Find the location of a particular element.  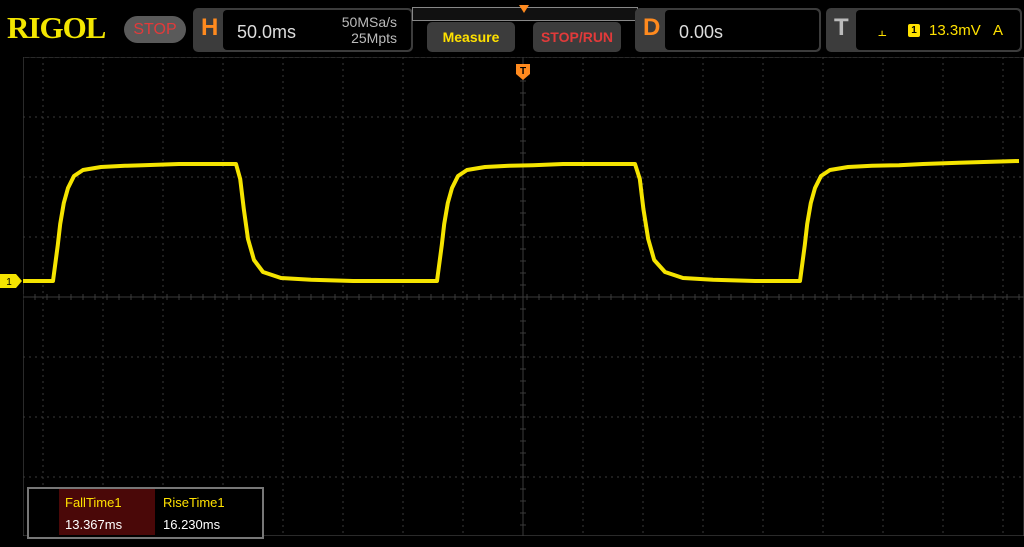

channel1-marker-label: 1 is located at coordinates (9, 282).